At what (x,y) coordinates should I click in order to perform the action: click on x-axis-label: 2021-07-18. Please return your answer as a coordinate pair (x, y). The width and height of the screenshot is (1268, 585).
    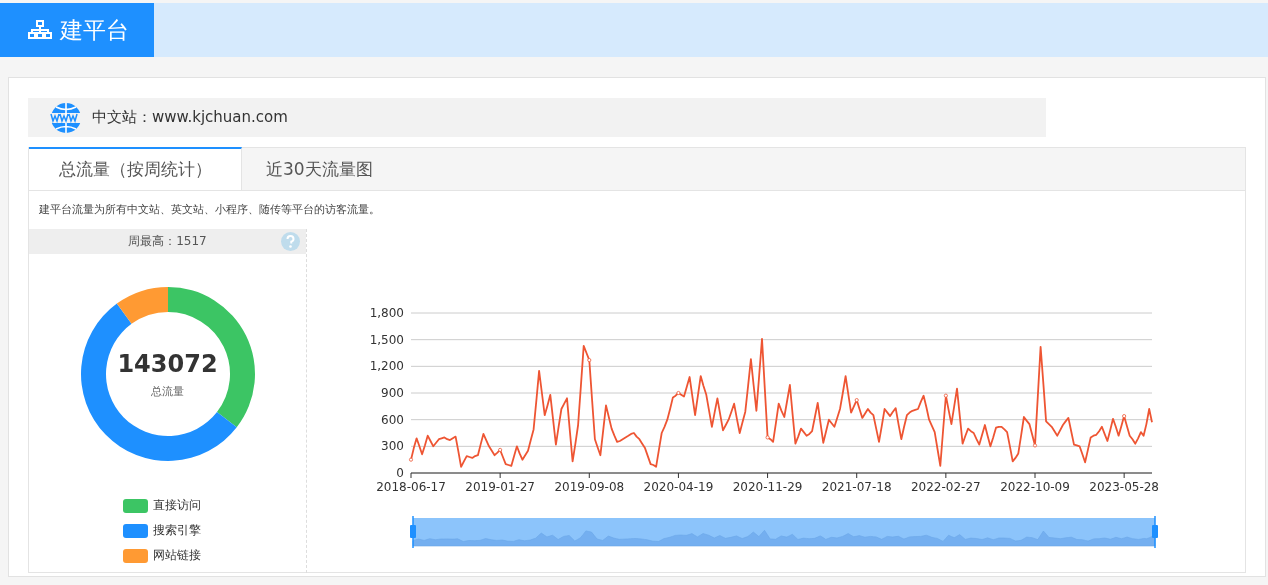
    Looking at the image, I should click on (856, 487).